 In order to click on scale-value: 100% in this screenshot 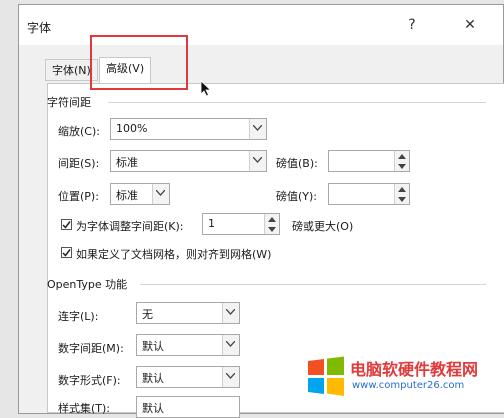, I will do `click(132, 128)`.